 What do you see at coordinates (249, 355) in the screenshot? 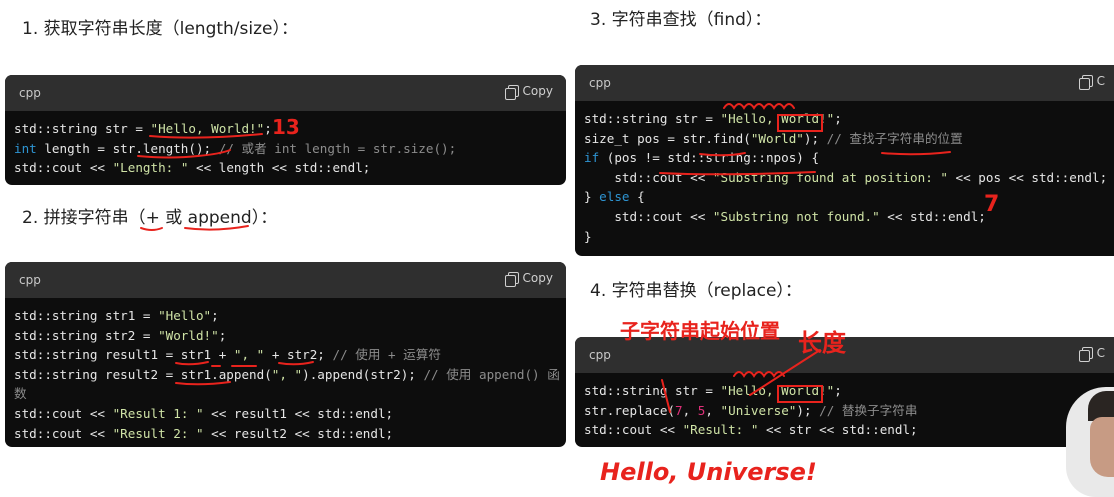
I see `code-token: ", "` at bounding box center [249, 355].